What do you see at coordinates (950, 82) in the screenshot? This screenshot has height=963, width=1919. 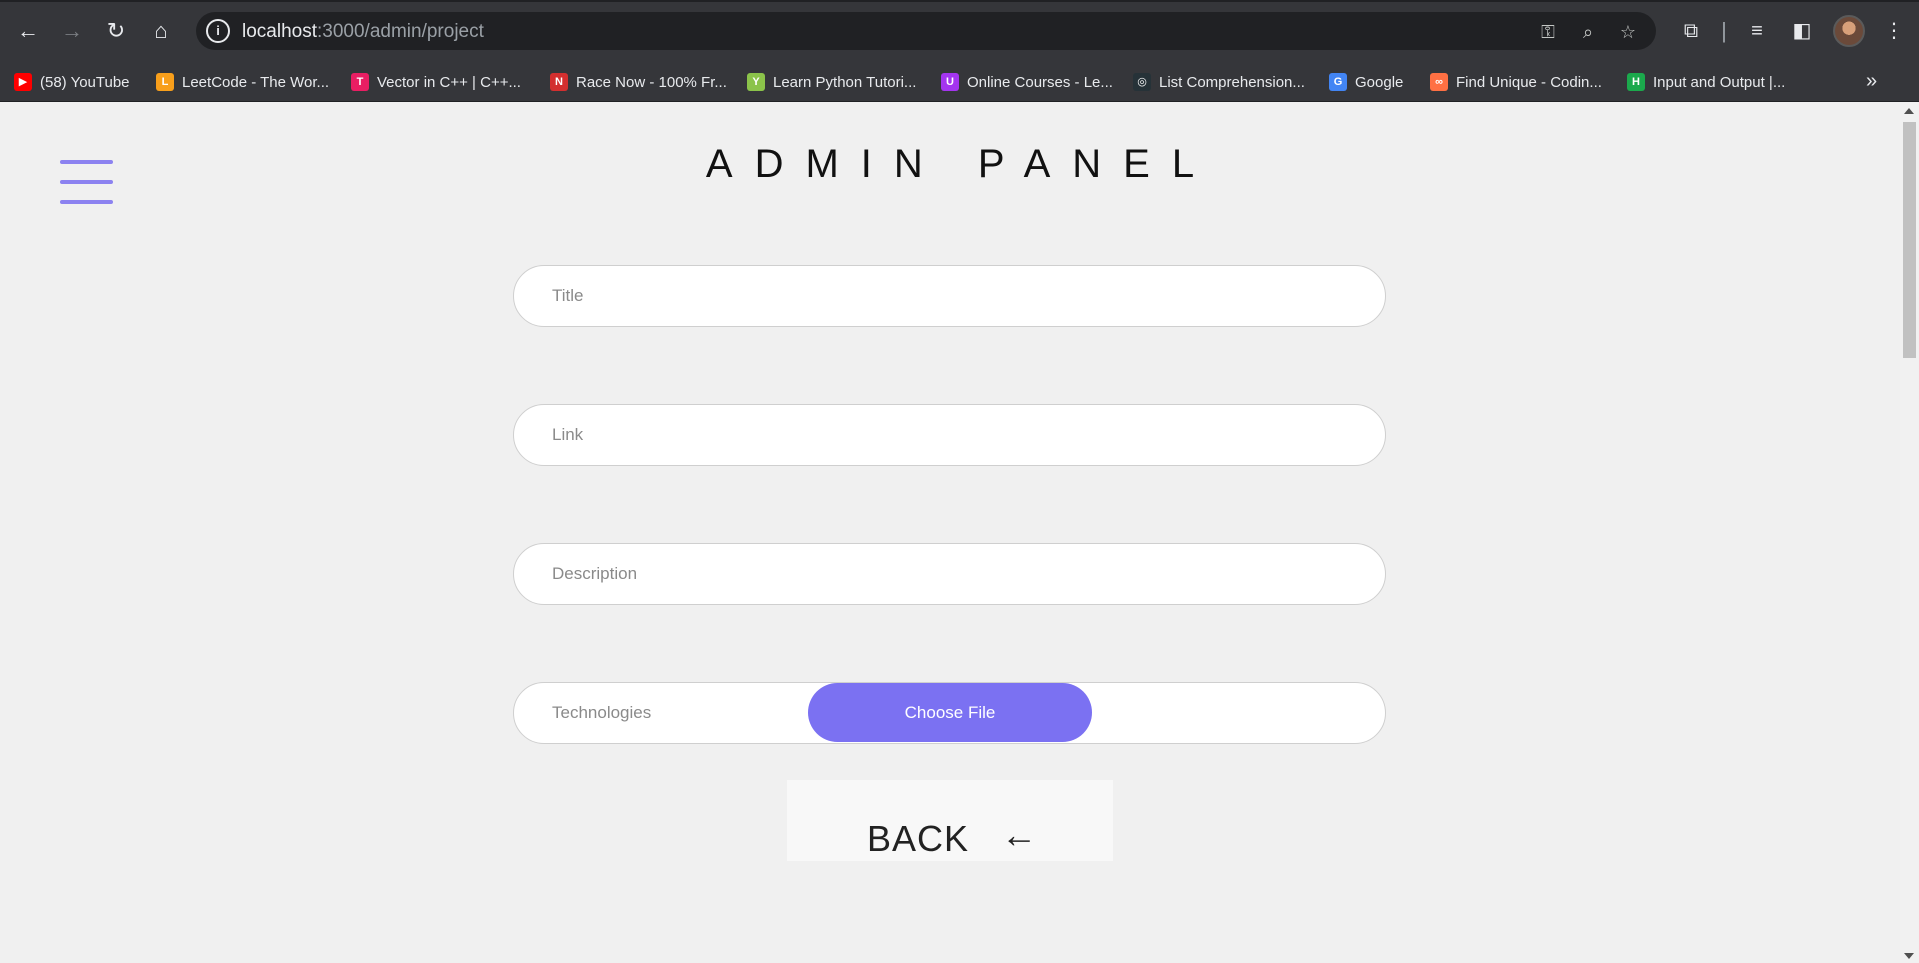 I see `udemy-icon: U` at bounding box center [950, 82].